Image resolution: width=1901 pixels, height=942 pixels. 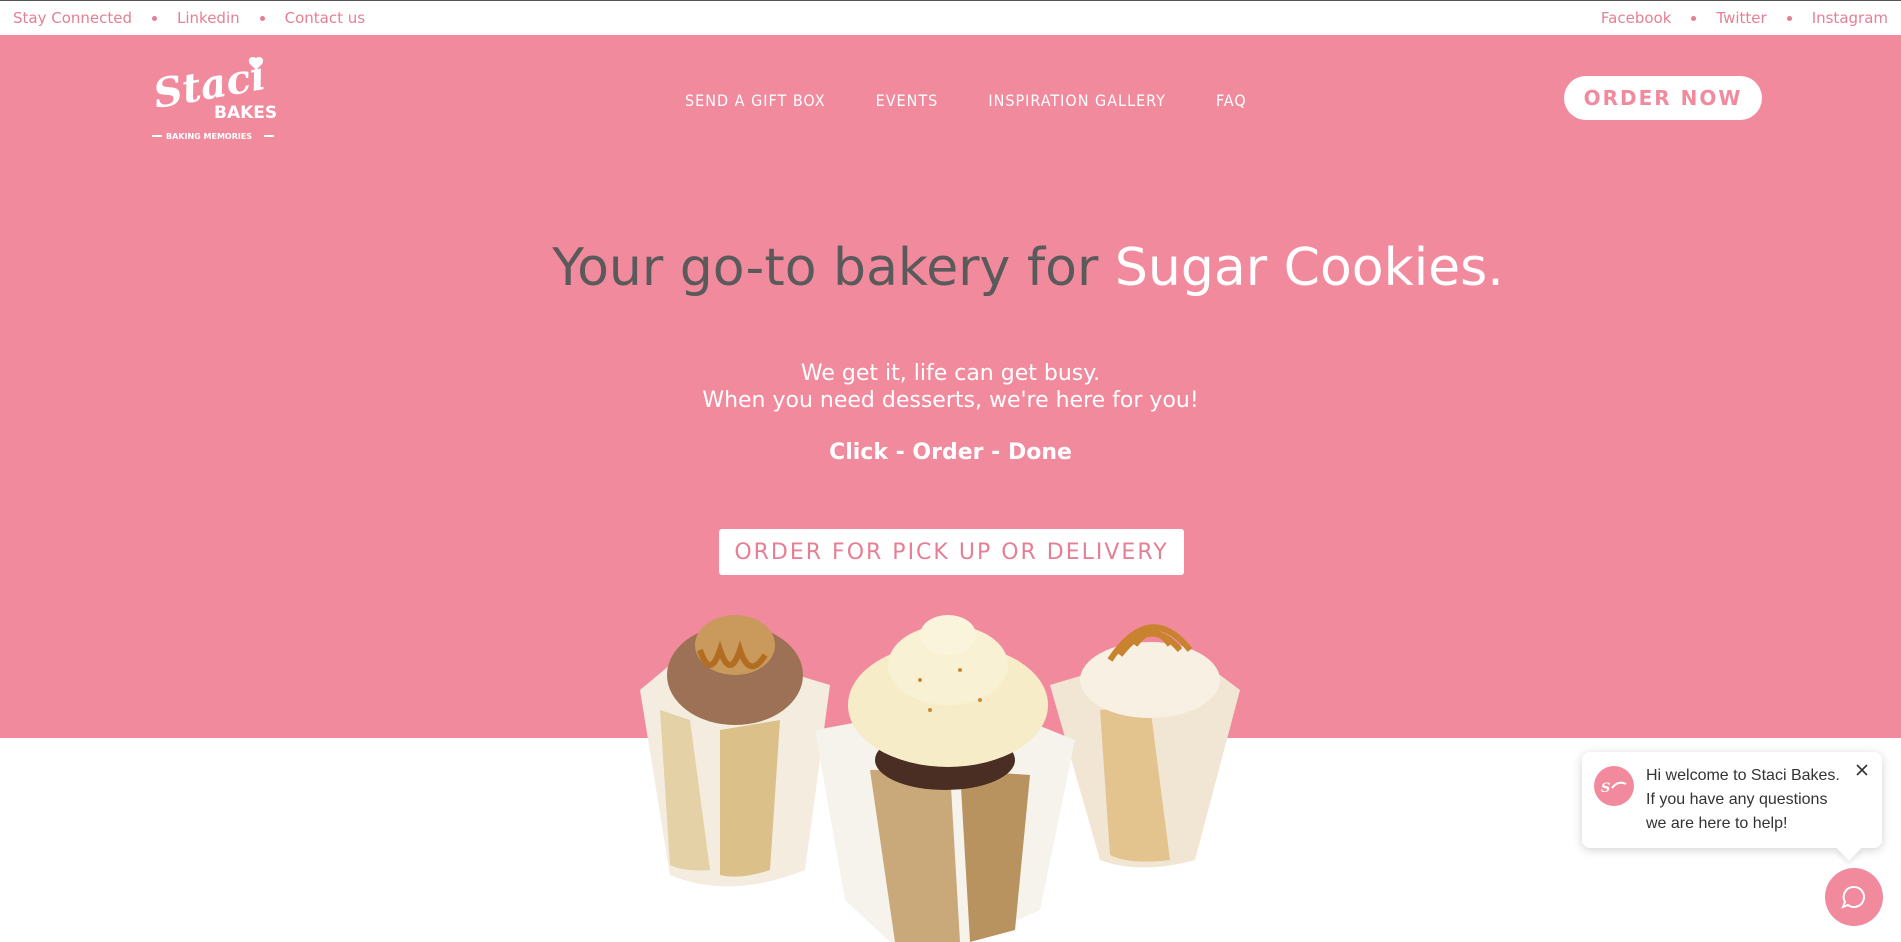 What do you see at coordinates (907, 100) in the screenshot?
I see `nav-item-events: EVENTS` at bounding box center [907, 100].